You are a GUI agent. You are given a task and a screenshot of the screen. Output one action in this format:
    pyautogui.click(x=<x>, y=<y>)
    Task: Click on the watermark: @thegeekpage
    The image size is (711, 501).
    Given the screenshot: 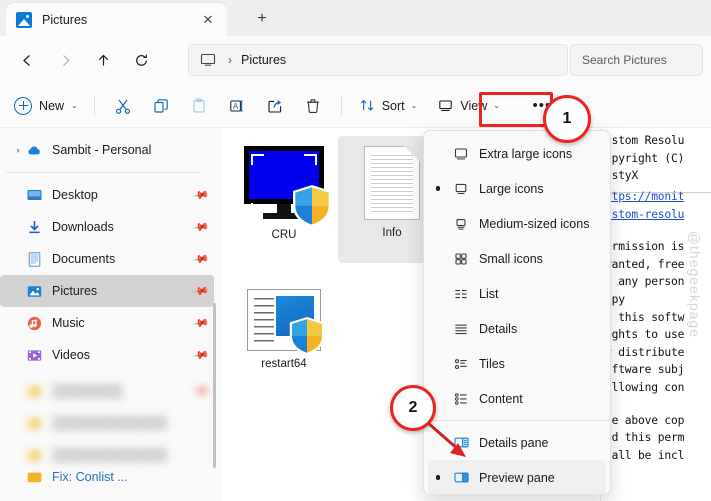 What is the action you would take?
    pyautogui.click(x=695, y=284)
    